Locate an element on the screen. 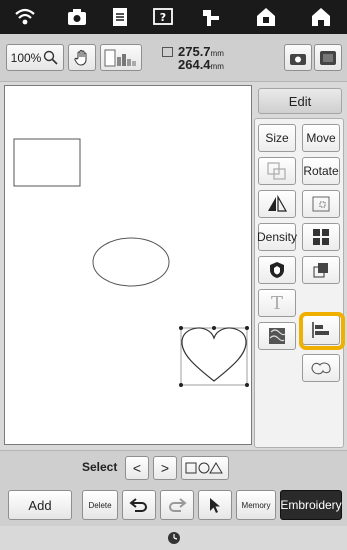 Image resolution: width=347 pixels, height=550 pixels. height-unit: mm is located at coordinates (217, 66).